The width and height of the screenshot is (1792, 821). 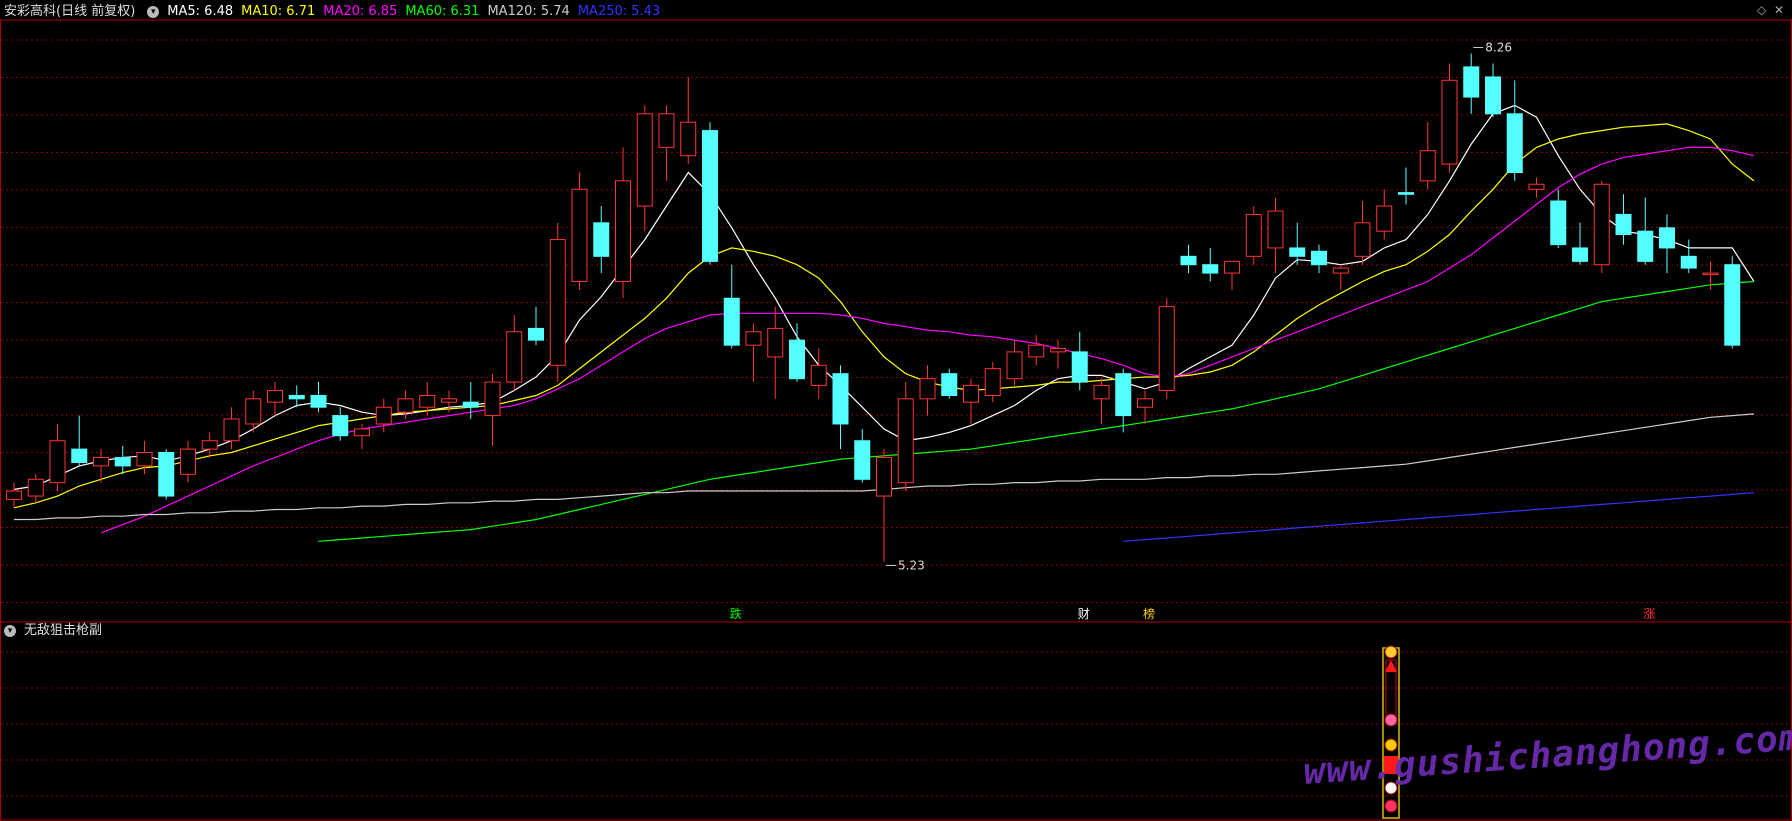 I want to click on sub-header: ▾ 无敌狙击枪副, so click(x=55, y=631).